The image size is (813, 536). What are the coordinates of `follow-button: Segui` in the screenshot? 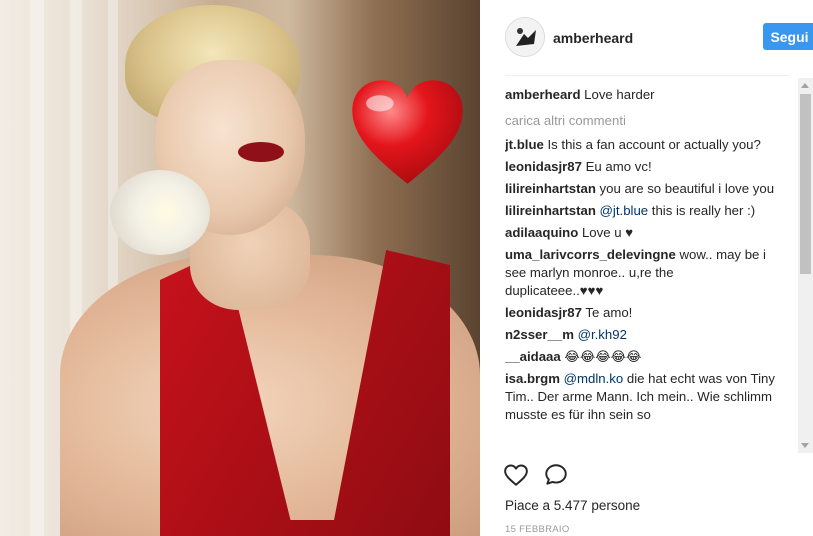 It's located at (788, 36).